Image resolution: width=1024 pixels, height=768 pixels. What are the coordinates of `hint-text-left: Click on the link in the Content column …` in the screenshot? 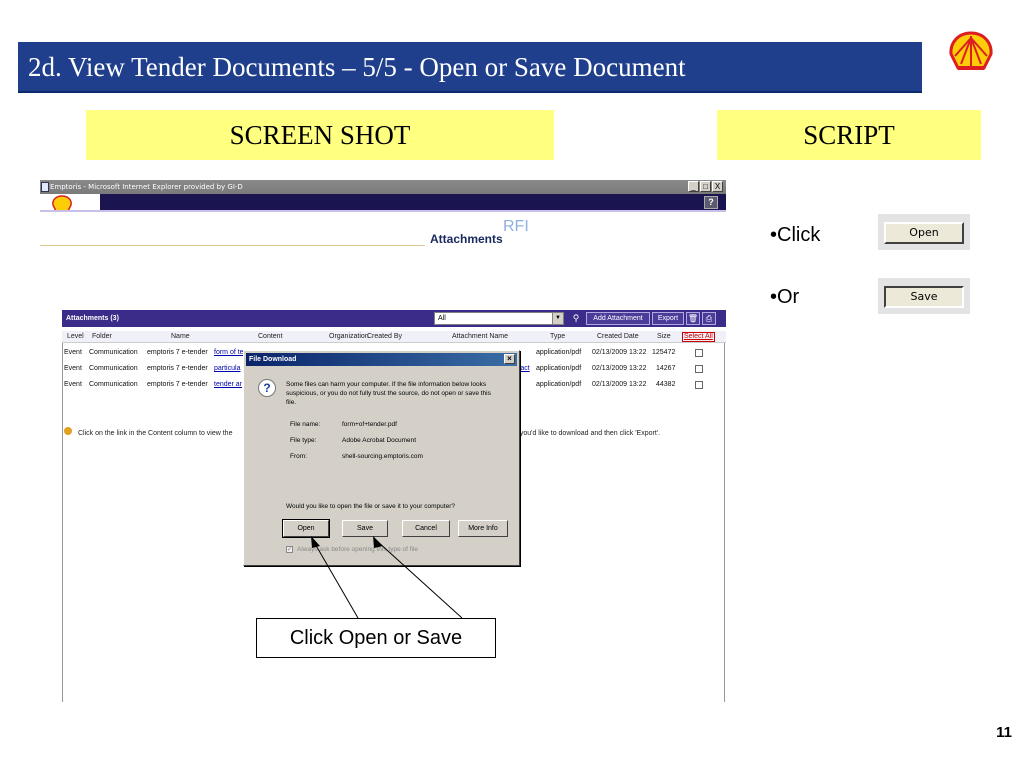 It's located at (155, 433).